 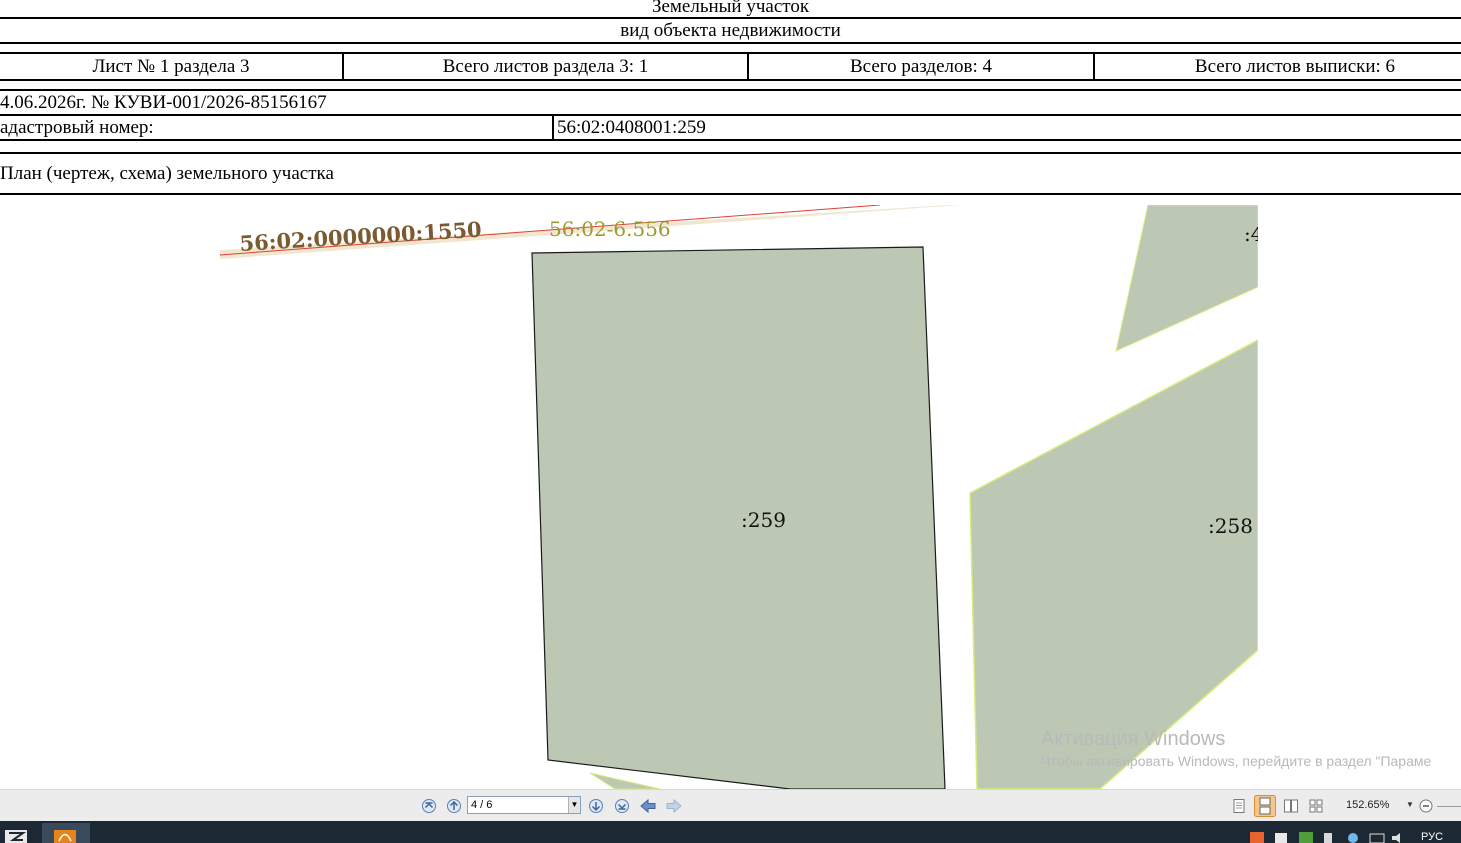 I want to click on chevron-down-icon: ▼, so click(x=574, y=805).